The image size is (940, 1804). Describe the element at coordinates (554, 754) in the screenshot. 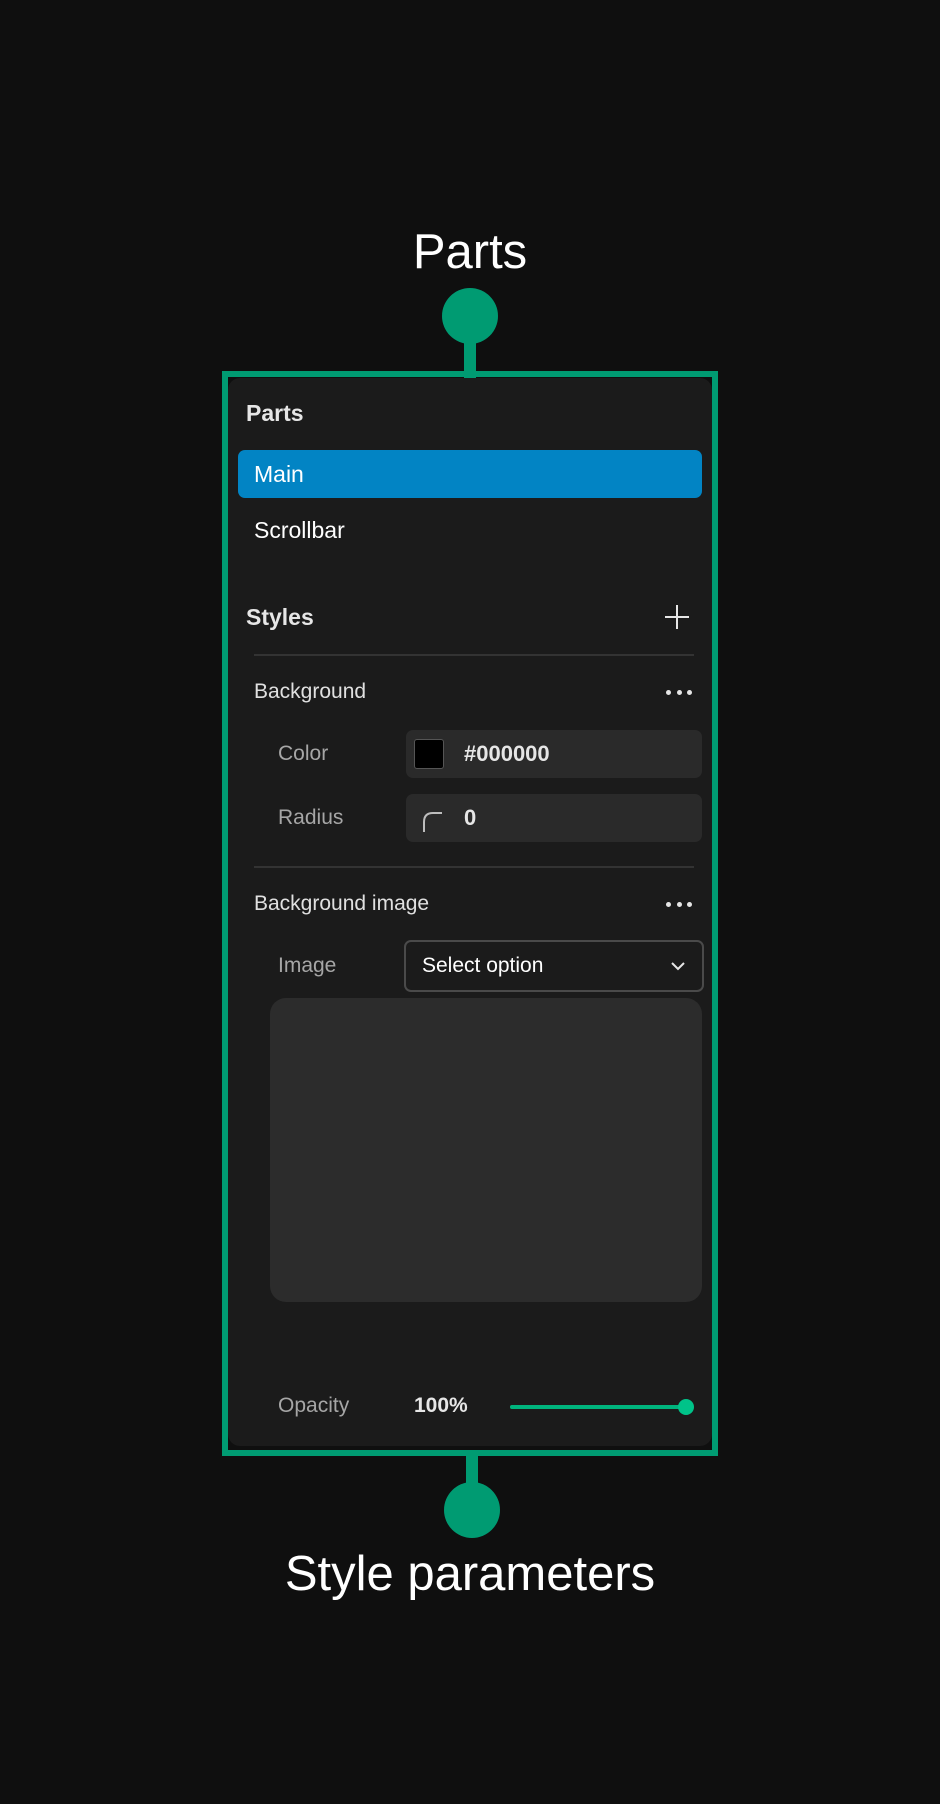

I see `color-field: #000000` at that location.